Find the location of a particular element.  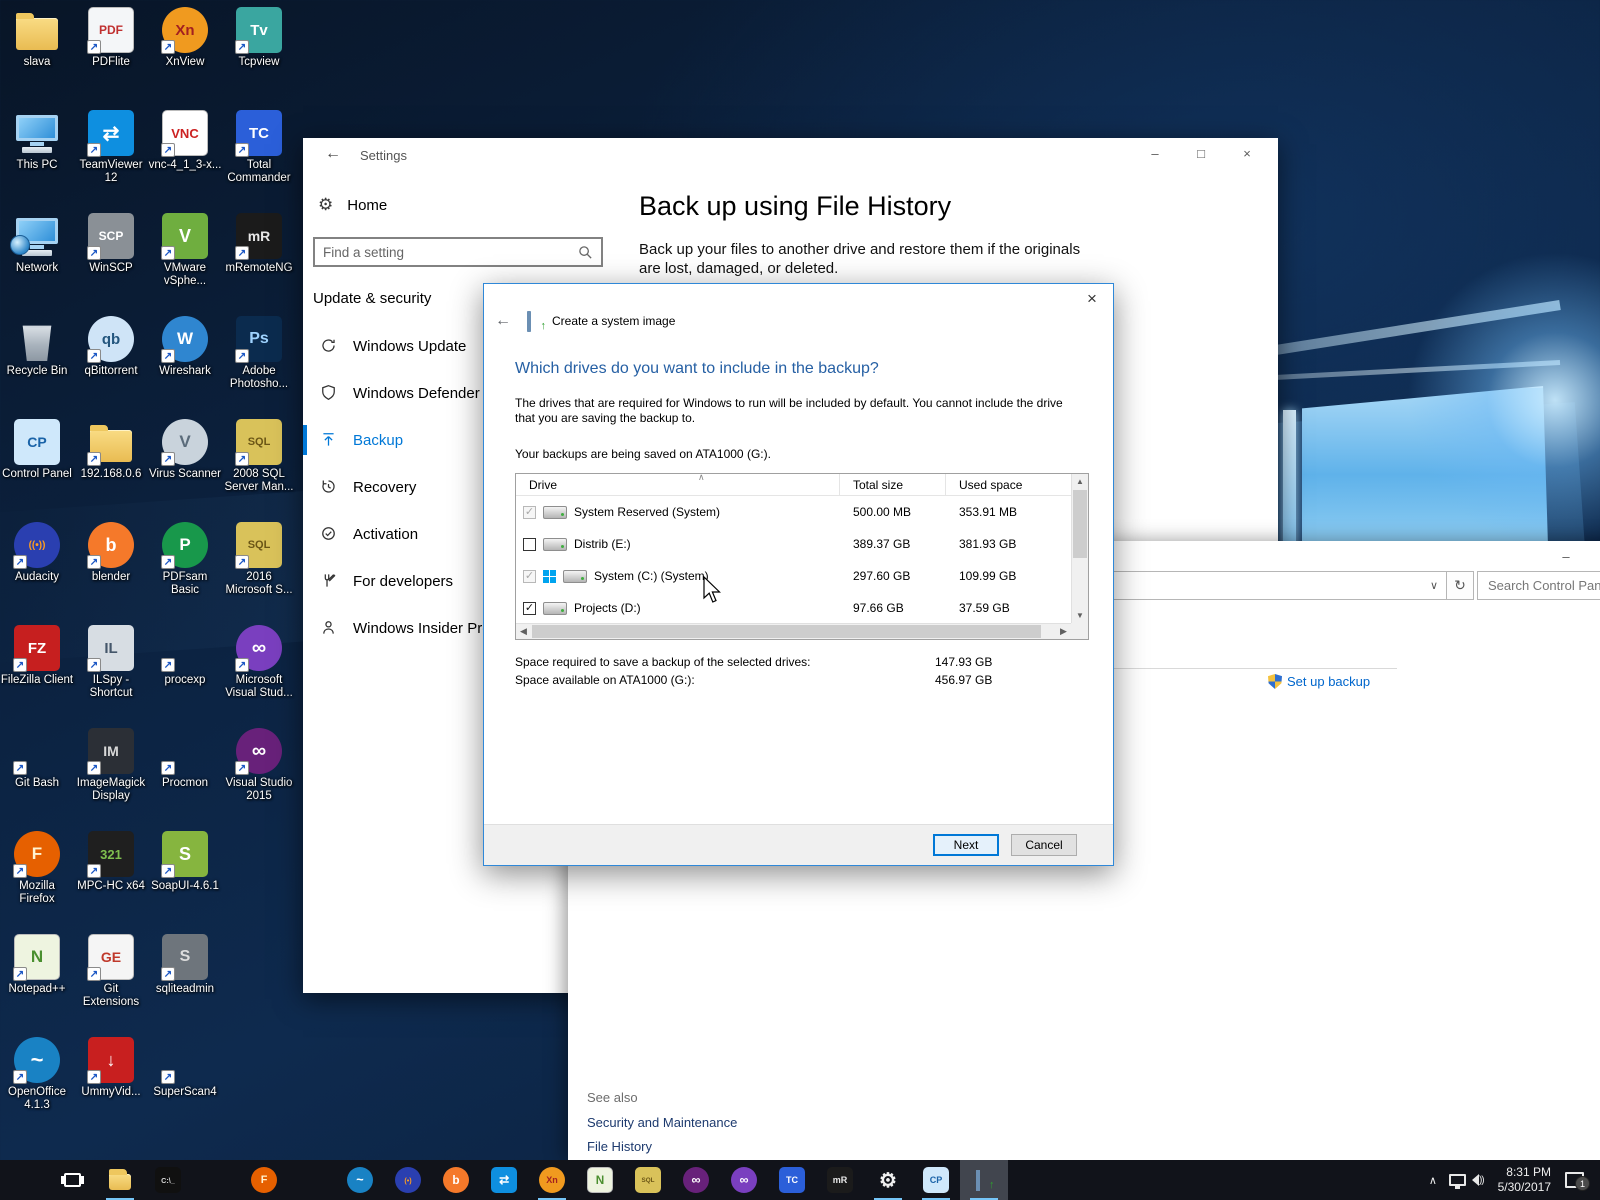

taskbar-total-commander: TC is located at coordinates (792, 1180).